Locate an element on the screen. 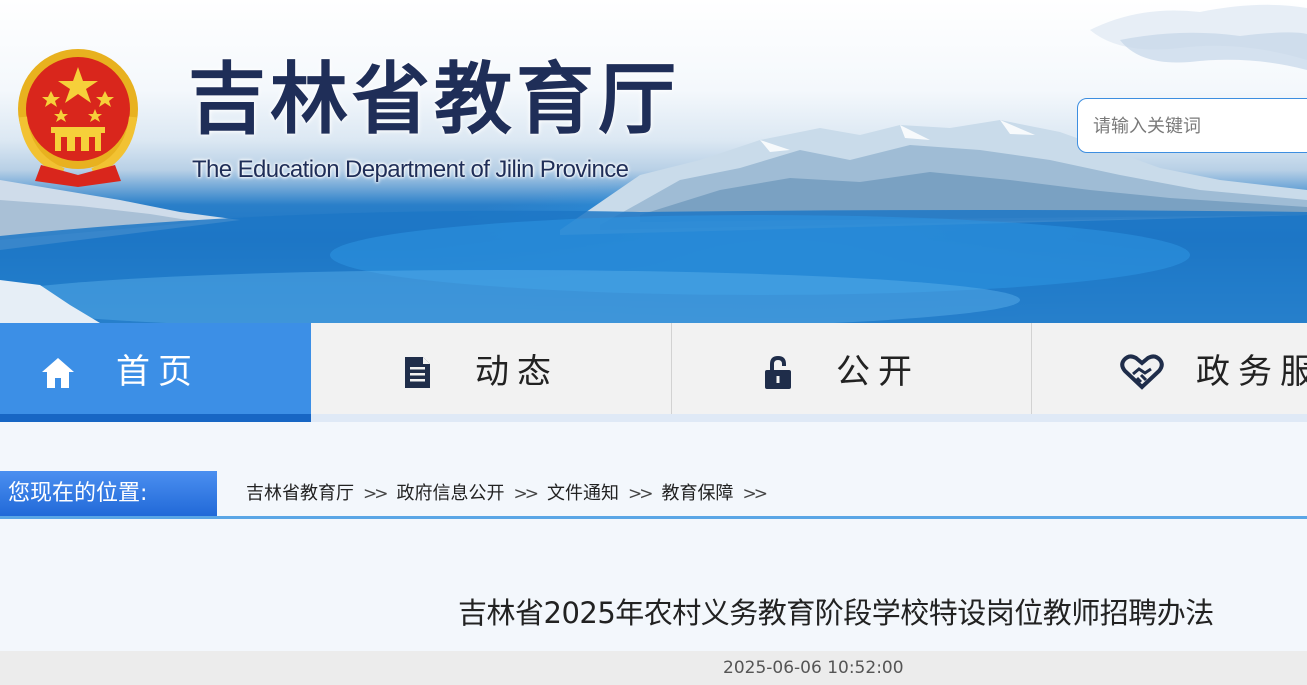  breadcrumb-link: 教育保障 is located at coordinates (698, 493).